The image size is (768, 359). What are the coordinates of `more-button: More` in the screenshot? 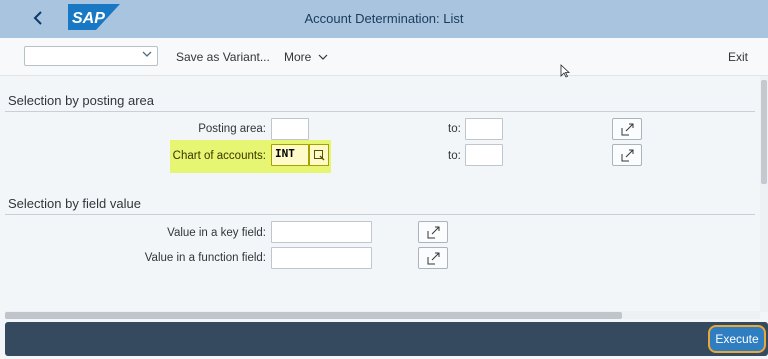 It's located at (306, 57).